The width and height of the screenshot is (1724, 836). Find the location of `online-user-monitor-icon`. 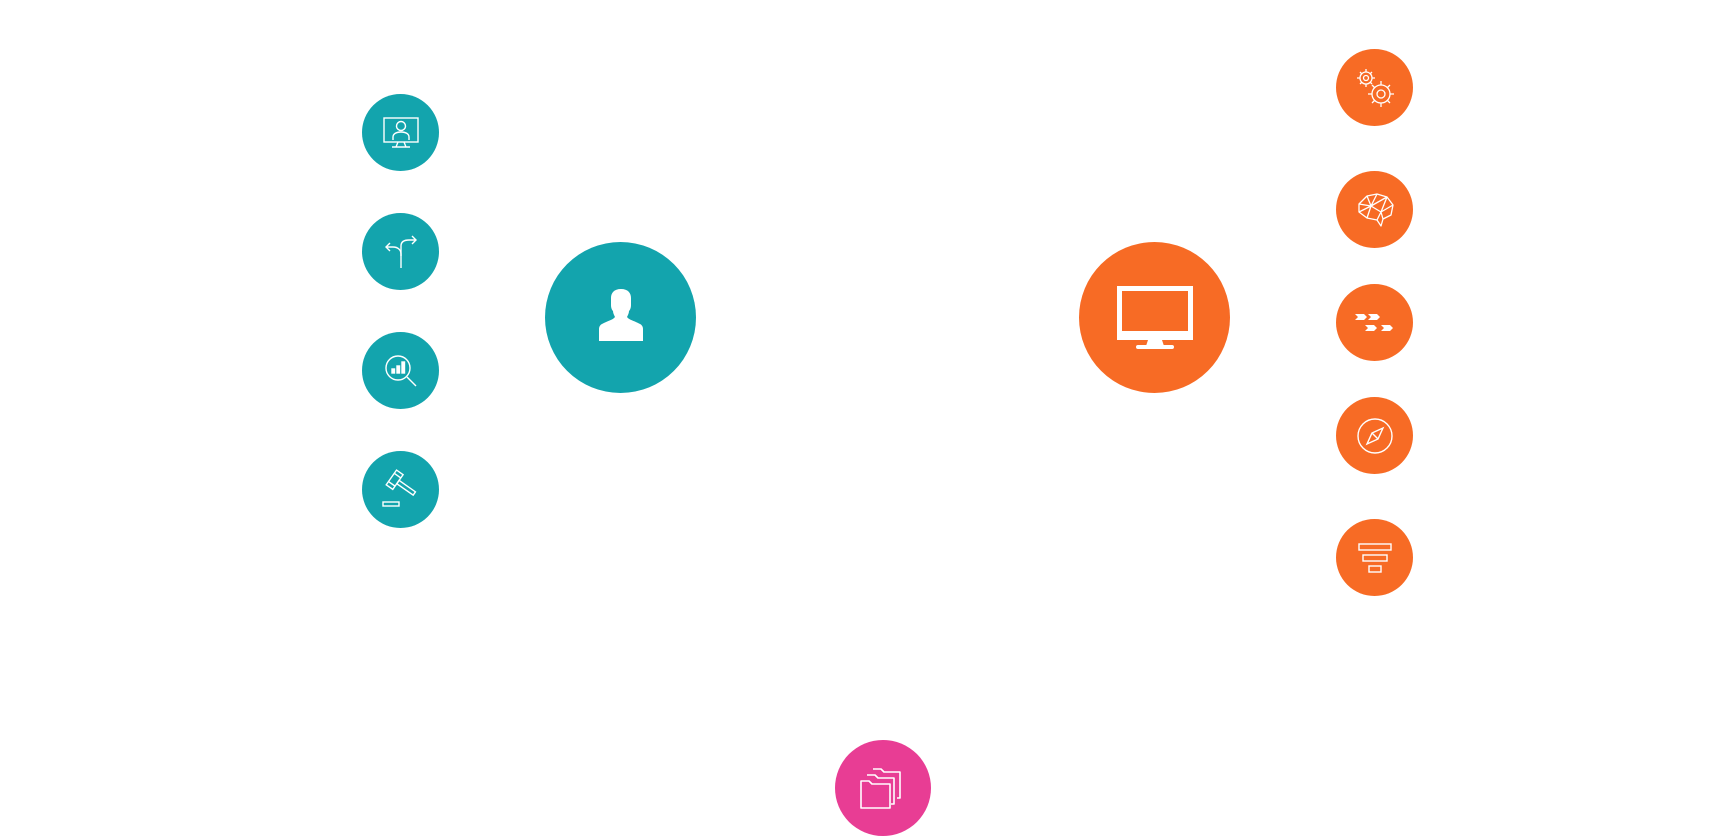

online-user-monitor-icon is located at coordinates (400, 132).